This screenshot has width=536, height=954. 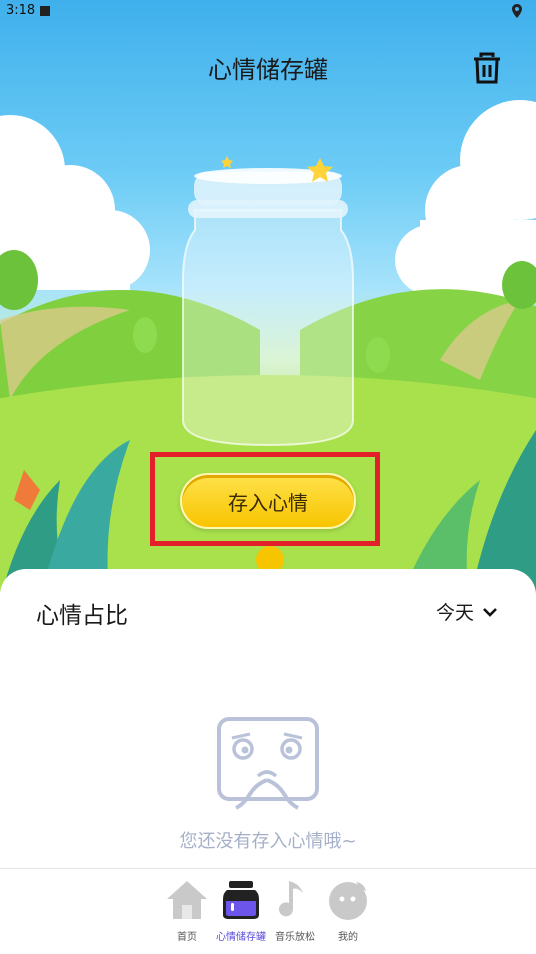 What do you see at coordinates (241, 900) in the screenshot?
I see `jar-icon` at bounding box center [241, 900].